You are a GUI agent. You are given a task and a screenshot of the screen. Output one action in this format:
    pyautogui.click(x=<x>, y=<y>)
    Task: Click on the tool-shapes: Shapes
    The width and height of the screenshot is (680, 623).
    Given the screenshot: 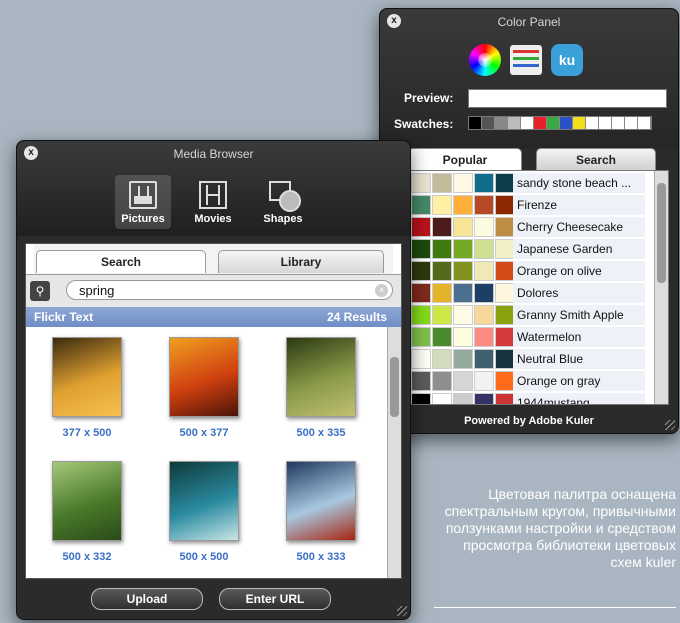 What is the action you would take?
    pyautogui.click(x=283, y=200)
    